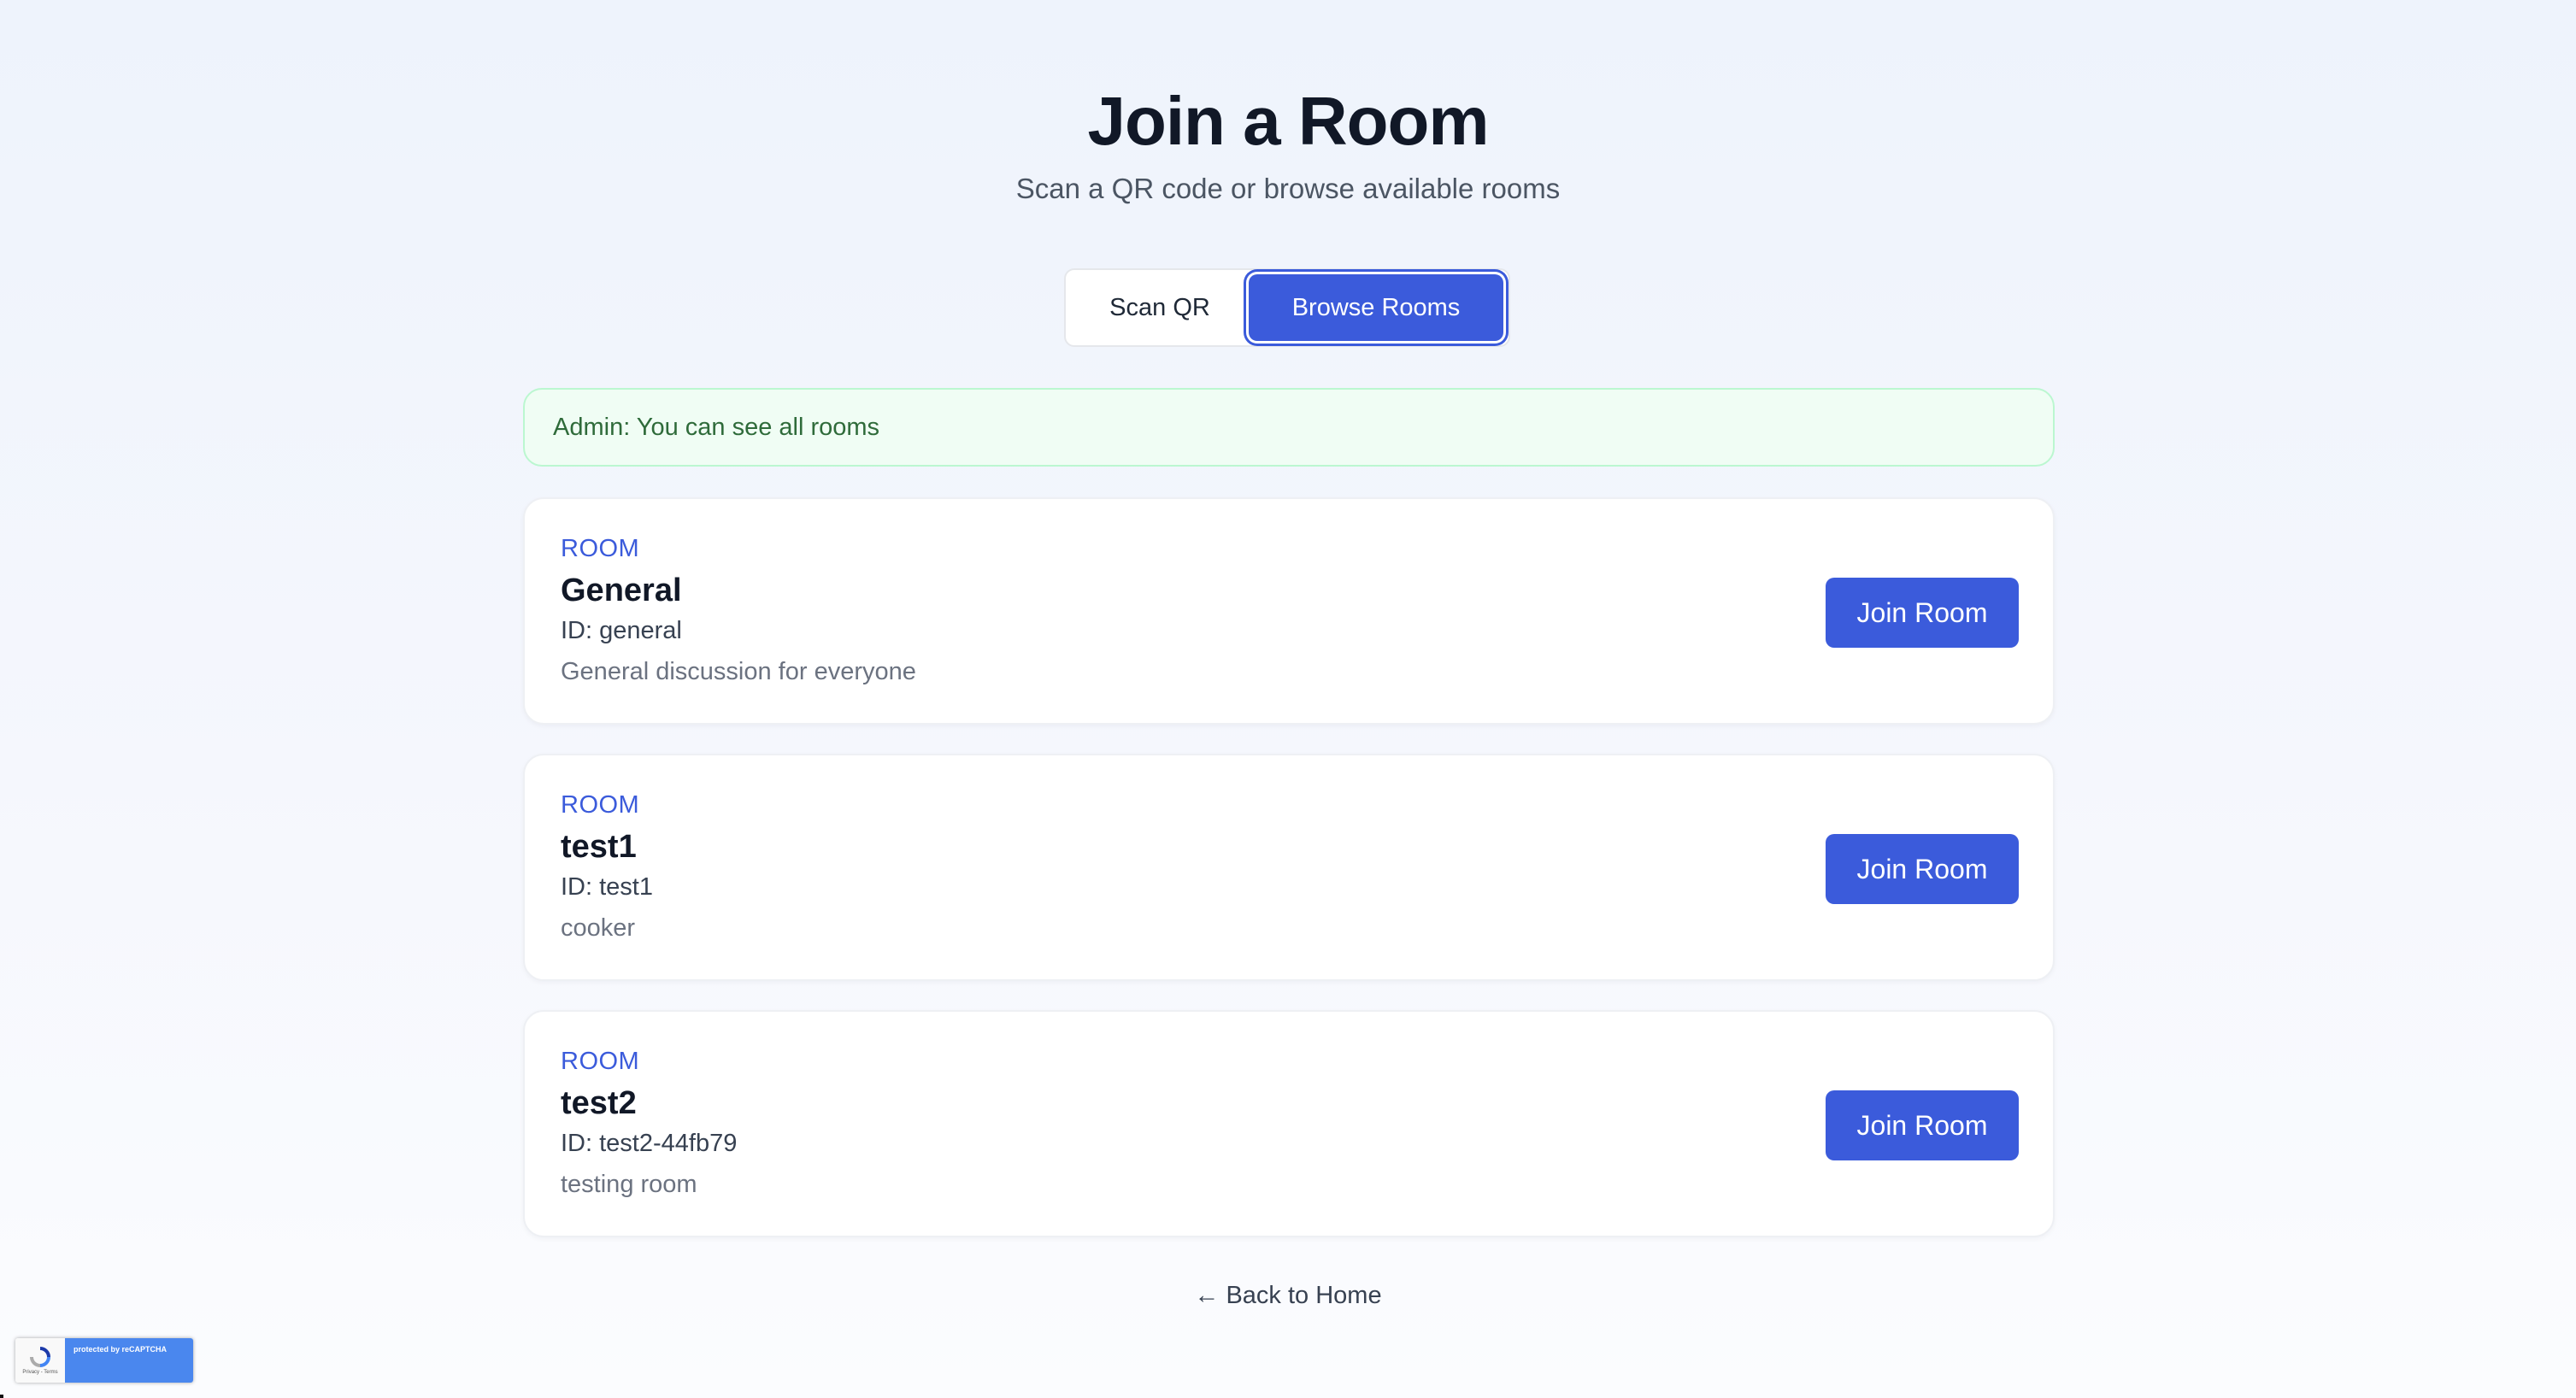  What do you see at coordinates (629, 1184) in the screenshot?
I see `room-description: testing room` at bounding box center [629, 1184].